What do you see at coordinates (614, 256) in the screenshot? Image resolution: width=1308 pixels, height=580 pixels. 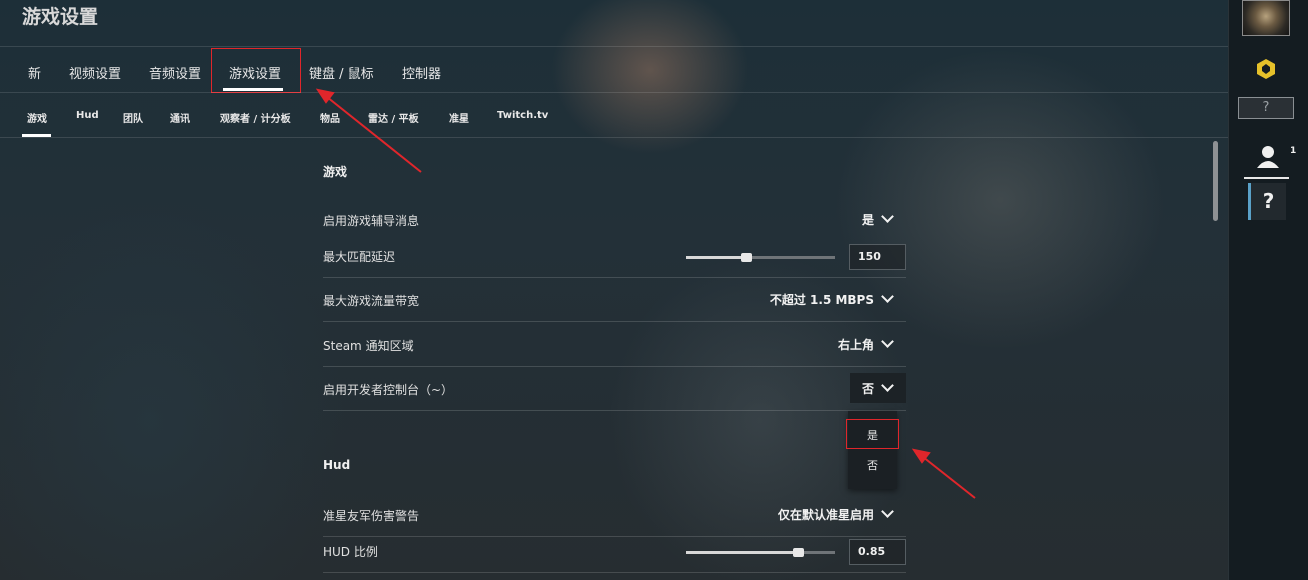 I see `setting-row-max-ping: 最大匹配延迟 150` at bounding box center [614, 256].